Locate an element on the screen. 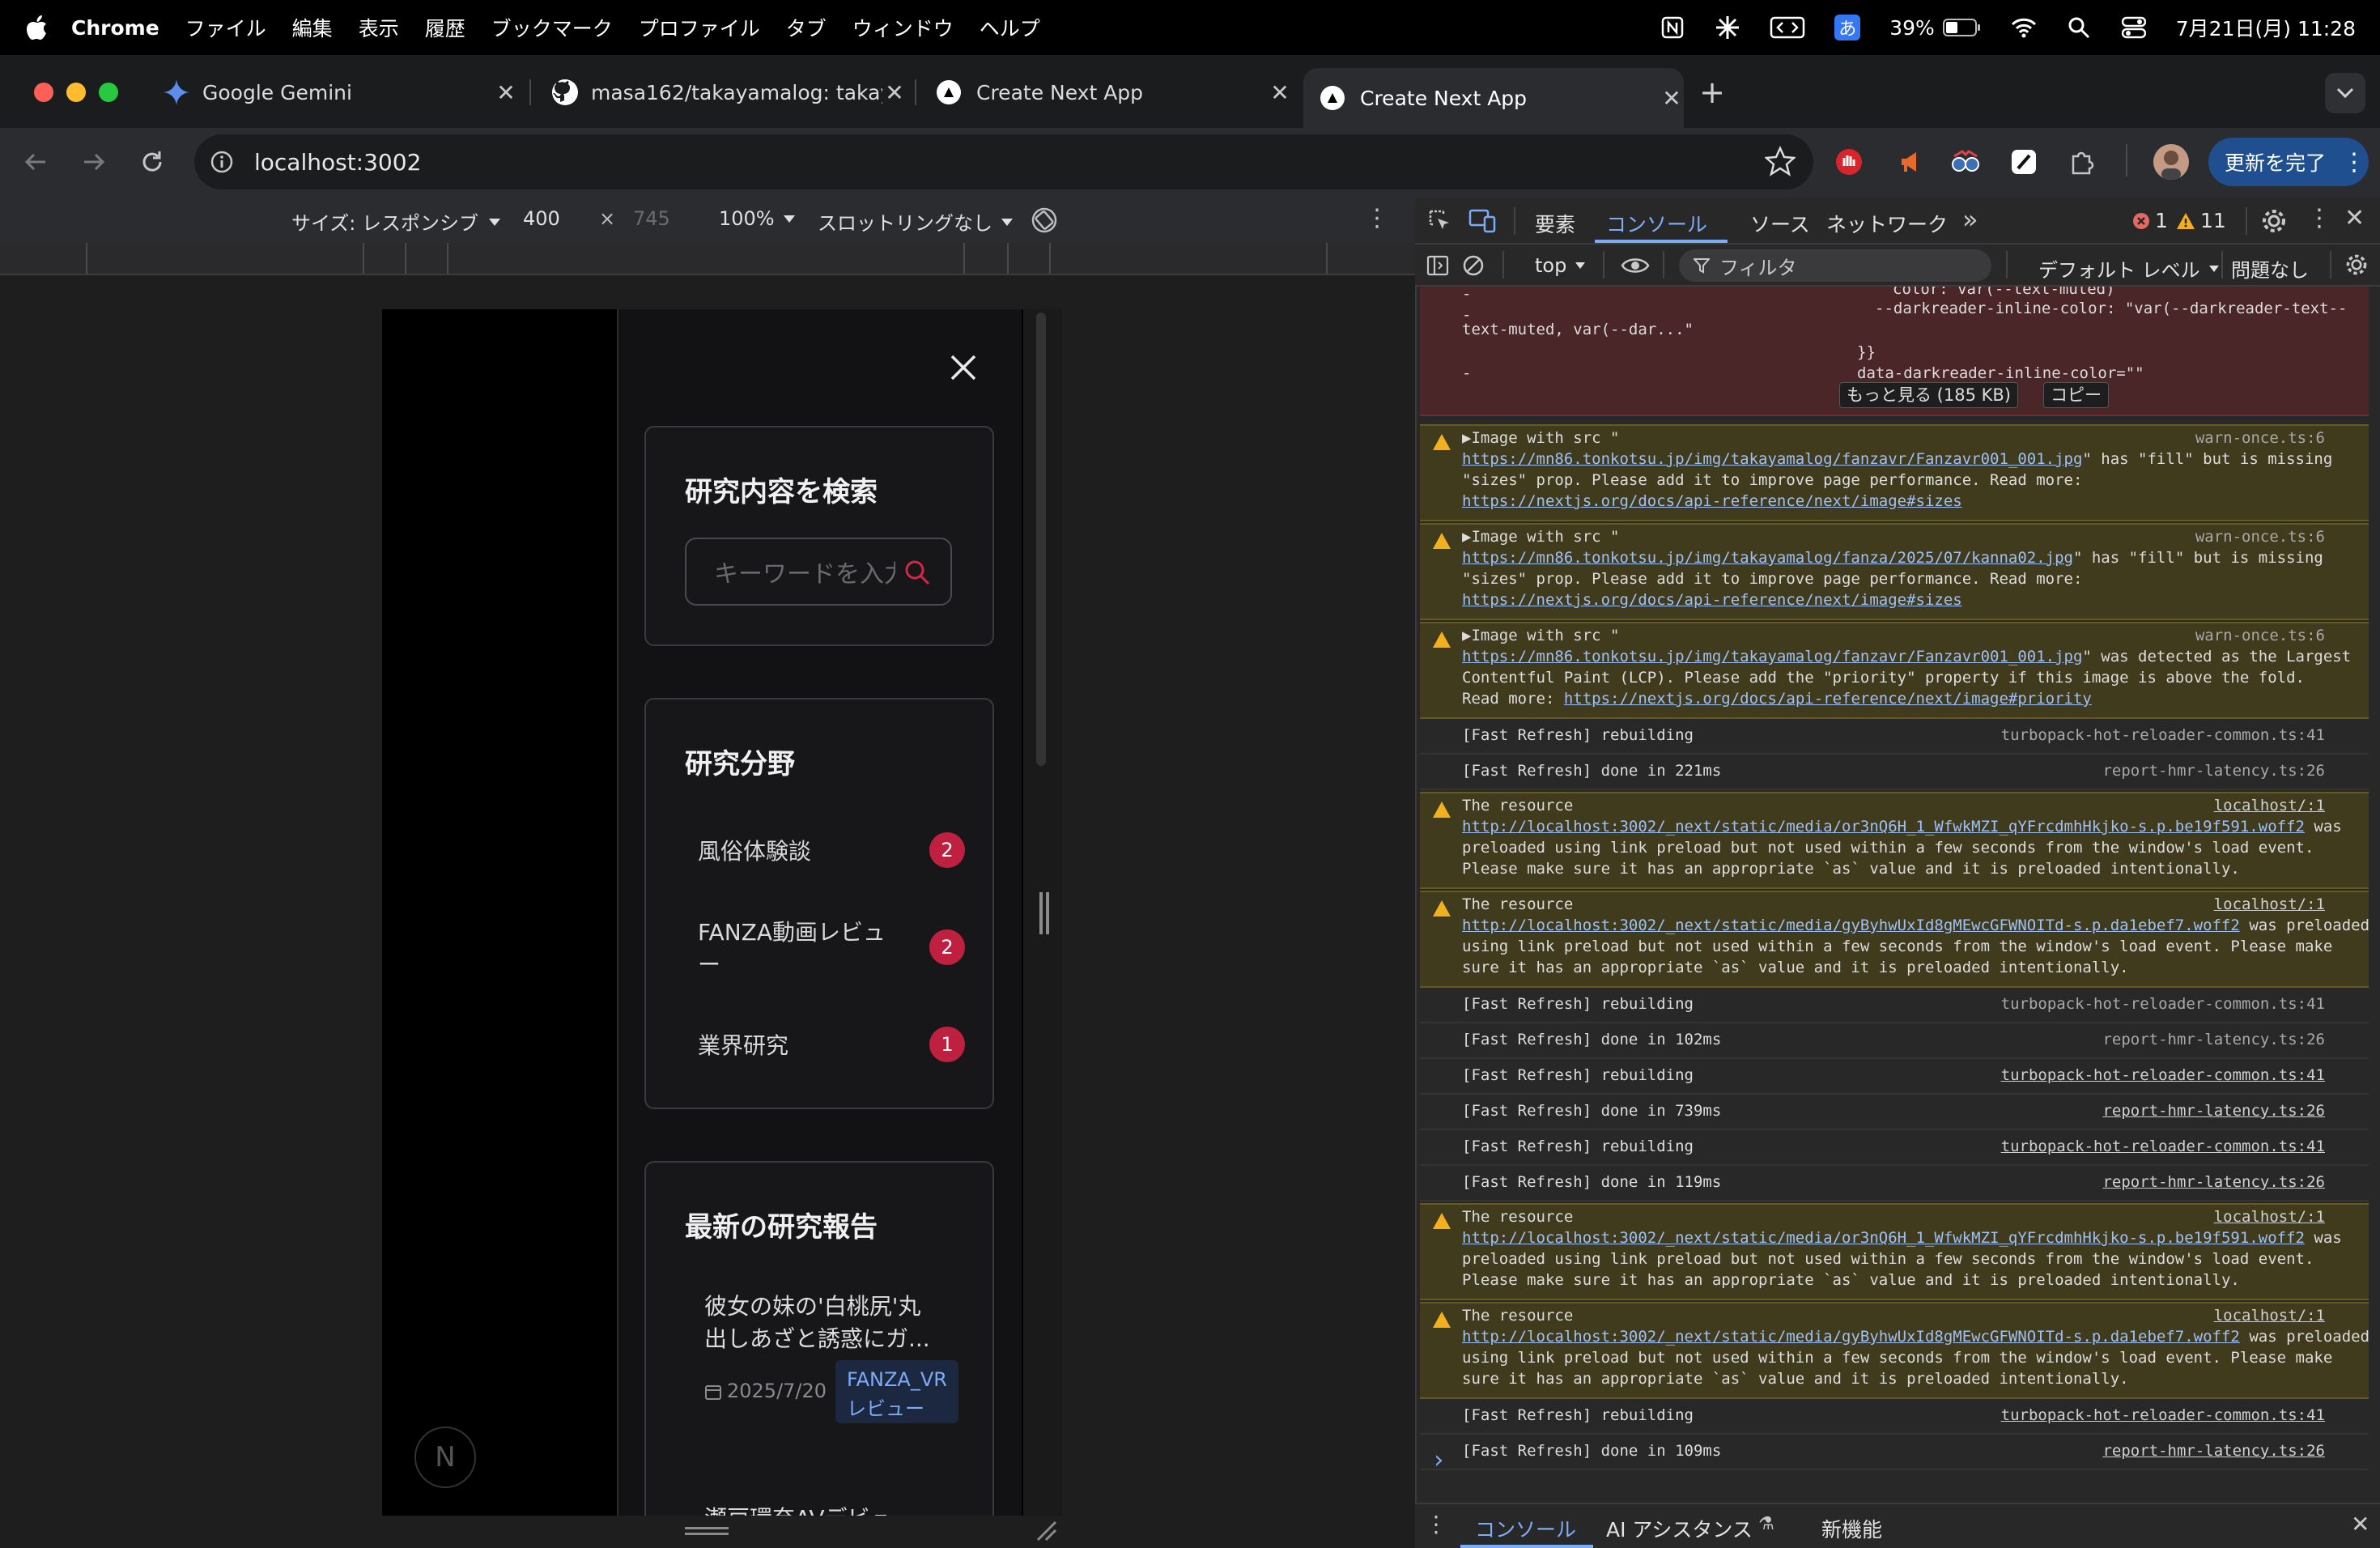 This screenshot has width=2380, height=1548. tab-search-button is located at coordinates (2345, 93).